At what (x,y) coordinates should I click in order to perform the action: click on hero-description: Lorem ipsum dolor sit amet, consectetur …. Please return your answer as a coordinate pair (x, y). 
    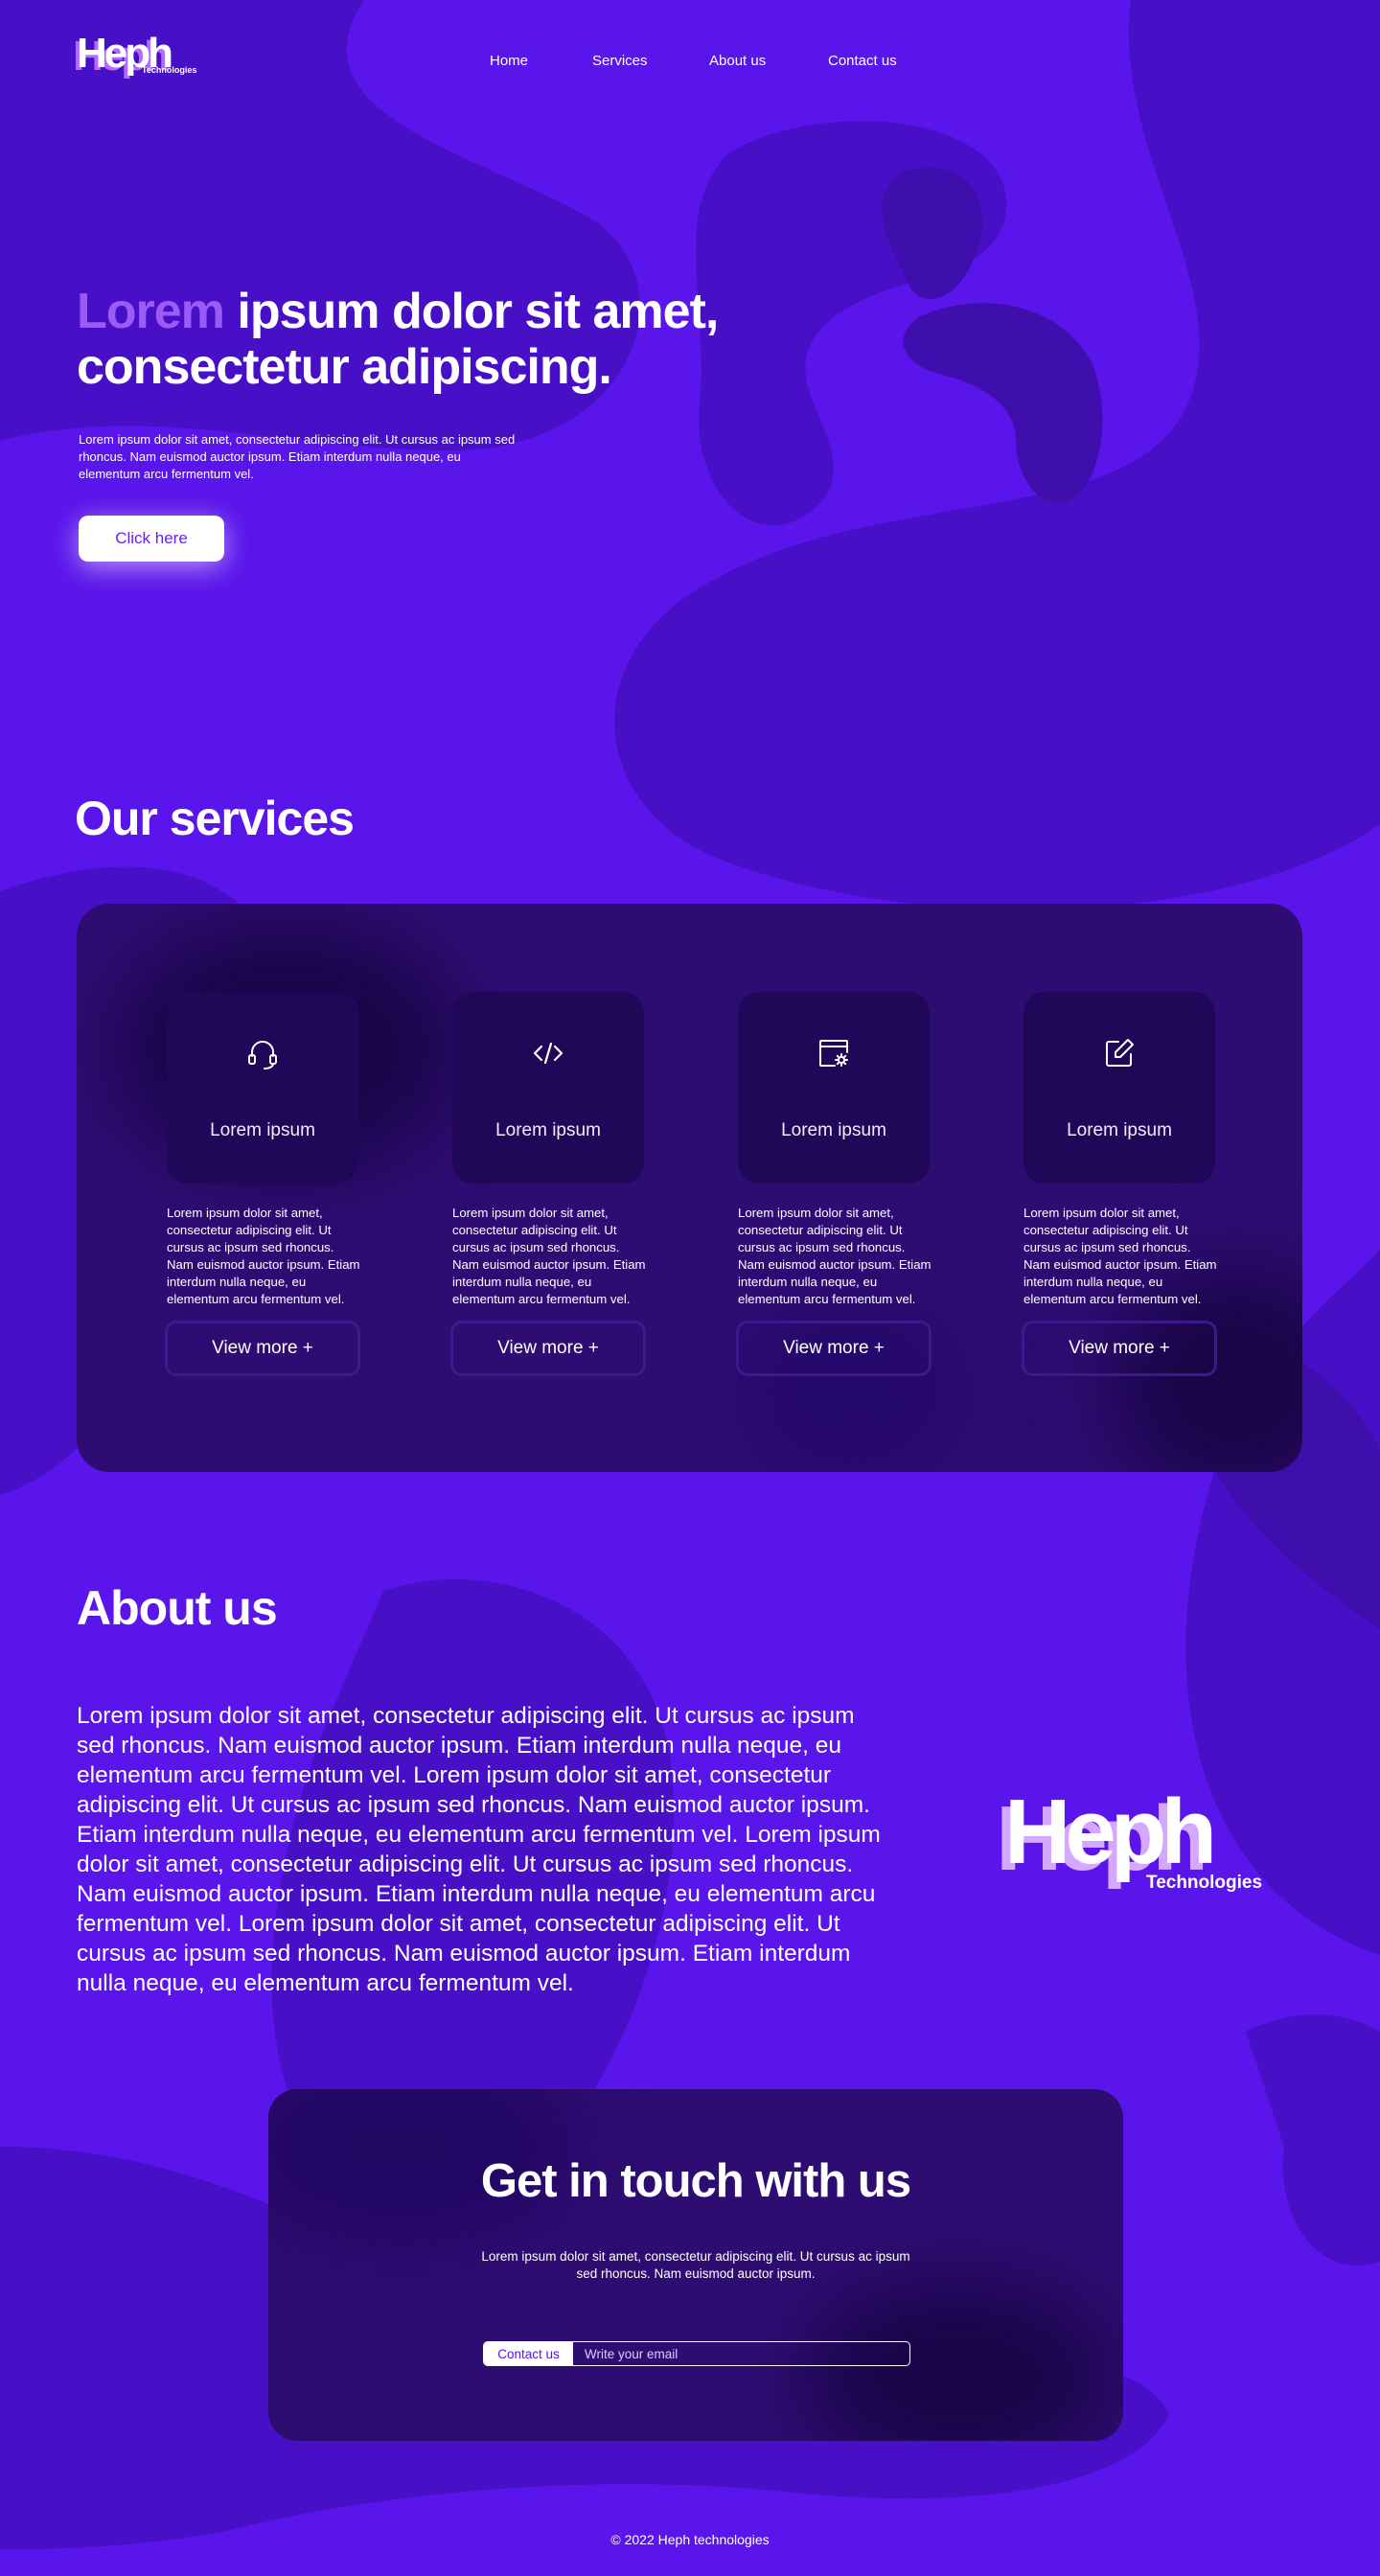
    Looking at the image, I should click on (297, 456).